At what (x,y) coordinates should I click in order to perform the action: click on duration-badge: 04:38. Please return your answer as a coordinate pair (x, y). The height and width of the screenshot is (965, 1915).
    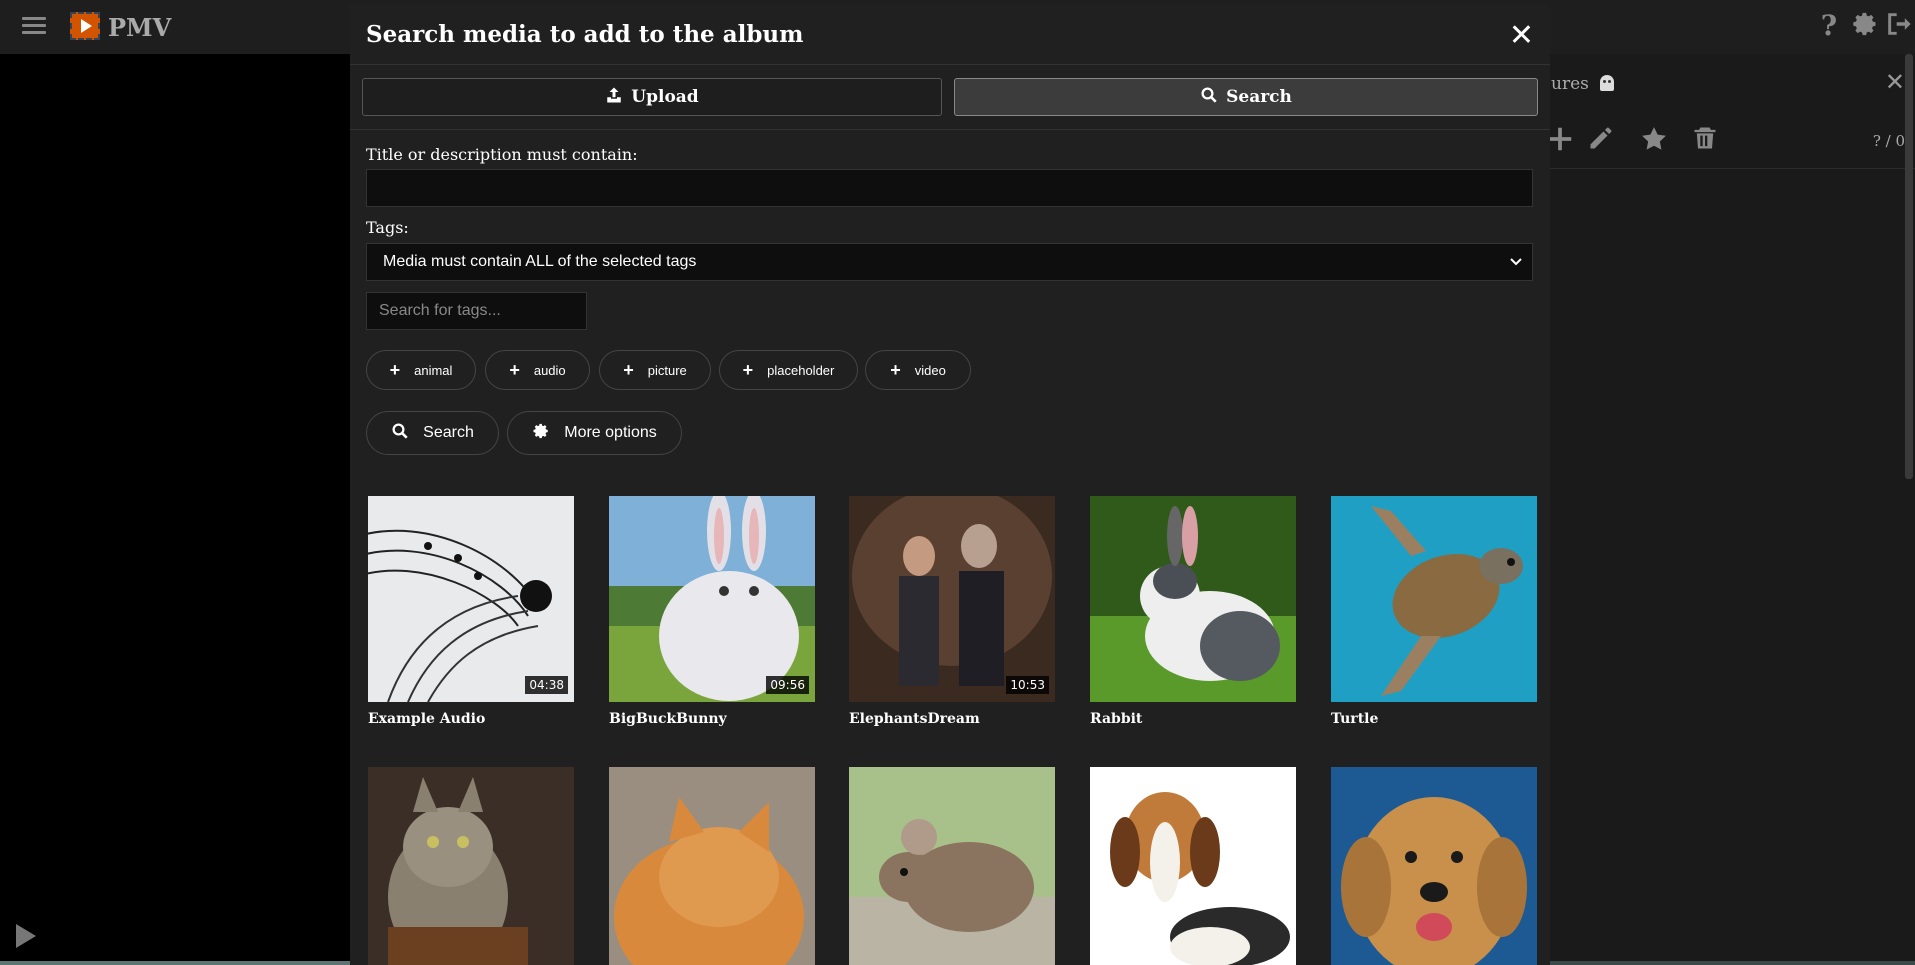
    Looking at the image, I should click on (546, 685).